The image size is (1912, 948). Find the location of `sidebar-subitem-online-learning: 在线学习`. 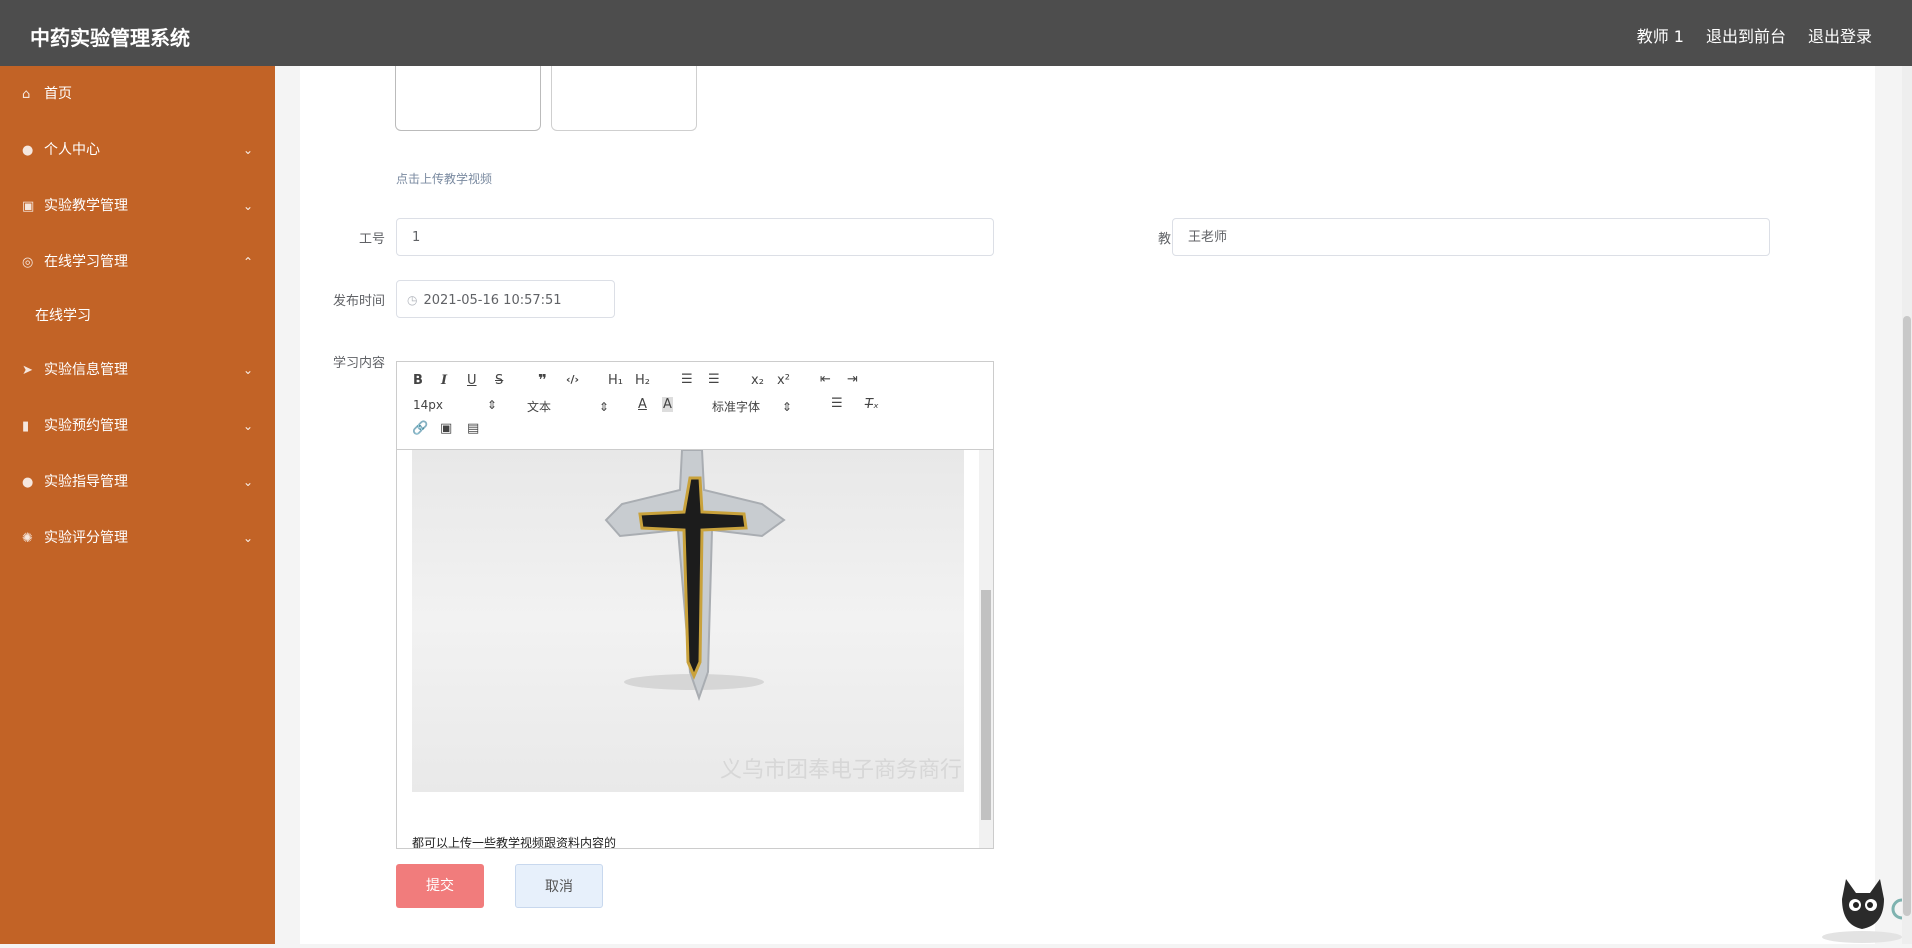

sidebar-subitem-online-learning: 在线学习 is located at coordinates (137, 316).